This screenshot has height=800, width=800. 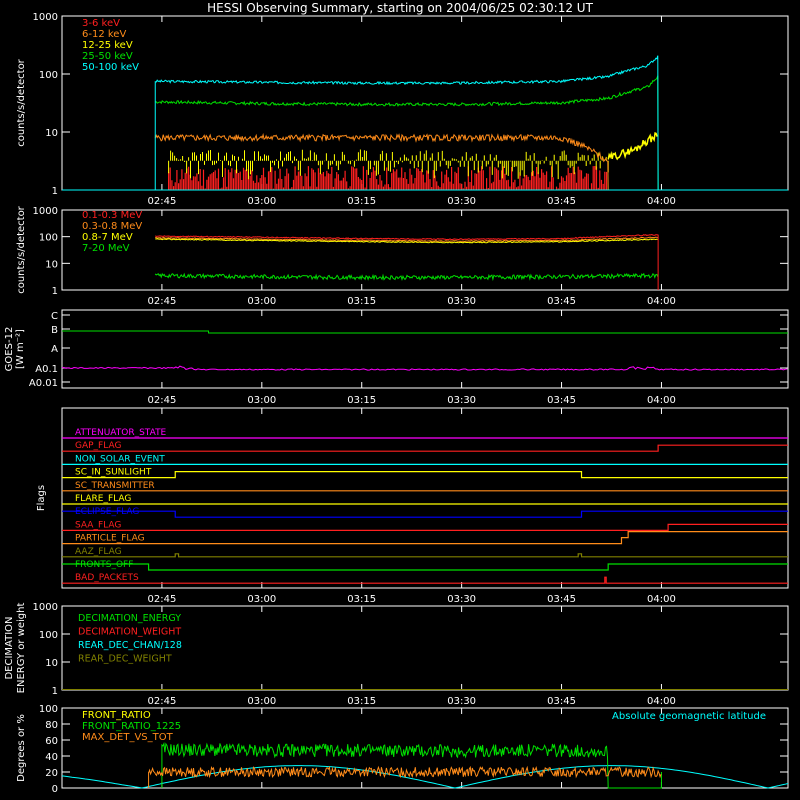 What do you see at coordinates (425, 527) in the screenshot?
I see `flag-line-saa-flag` at bounding box center [425, 527].